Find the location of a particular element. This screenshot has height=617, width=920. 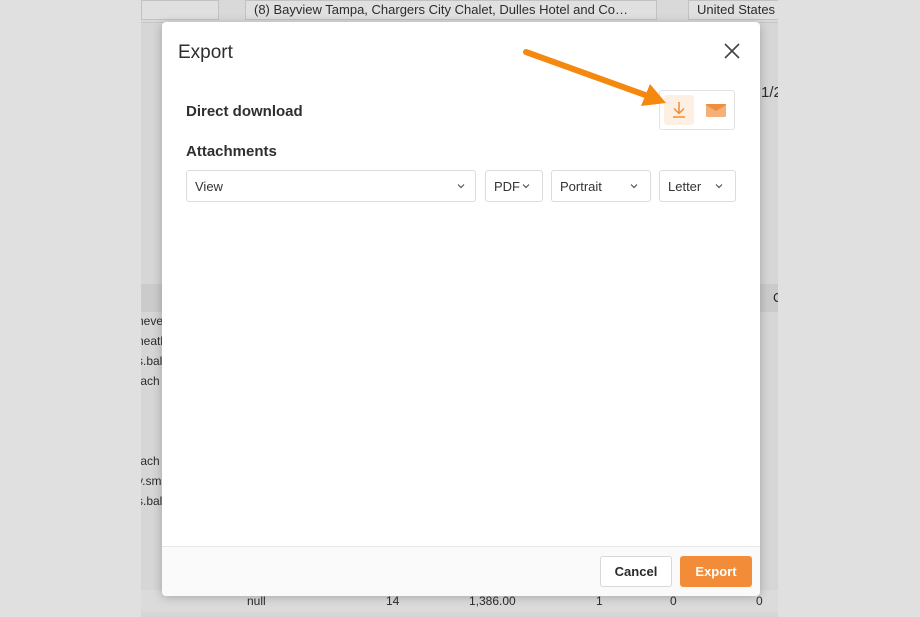

email-icon is located at coordinates (716, 110).